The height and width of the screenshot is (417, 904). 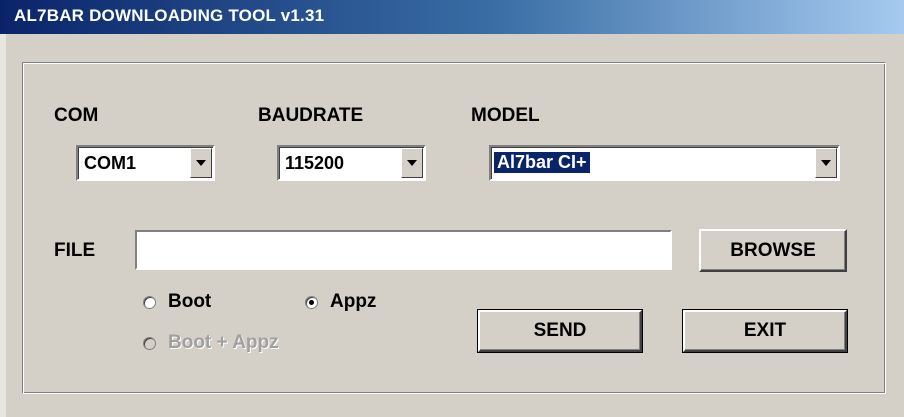 What do you see at coordinates (773, 250) in the screenshot?
I see `browse-button: BROWSE` at bounding box center [773, 250].